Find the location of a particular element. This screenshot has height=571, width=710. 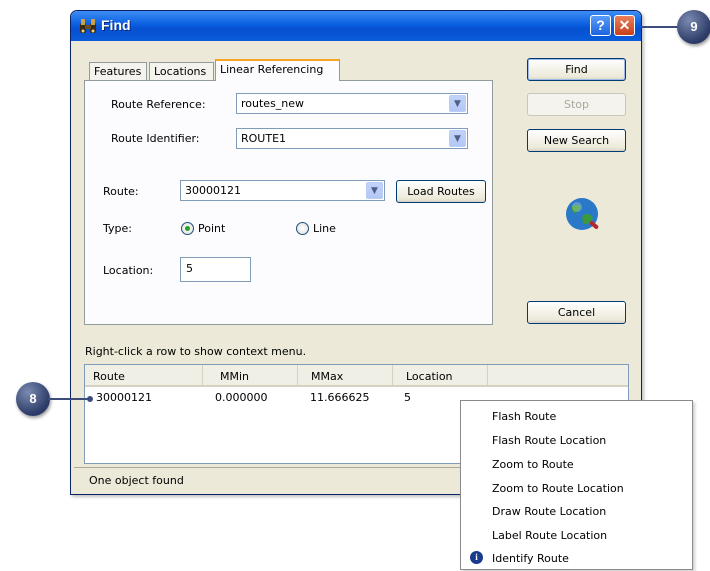

column-header-mmin: MMin is located at coordinates (250, 375).